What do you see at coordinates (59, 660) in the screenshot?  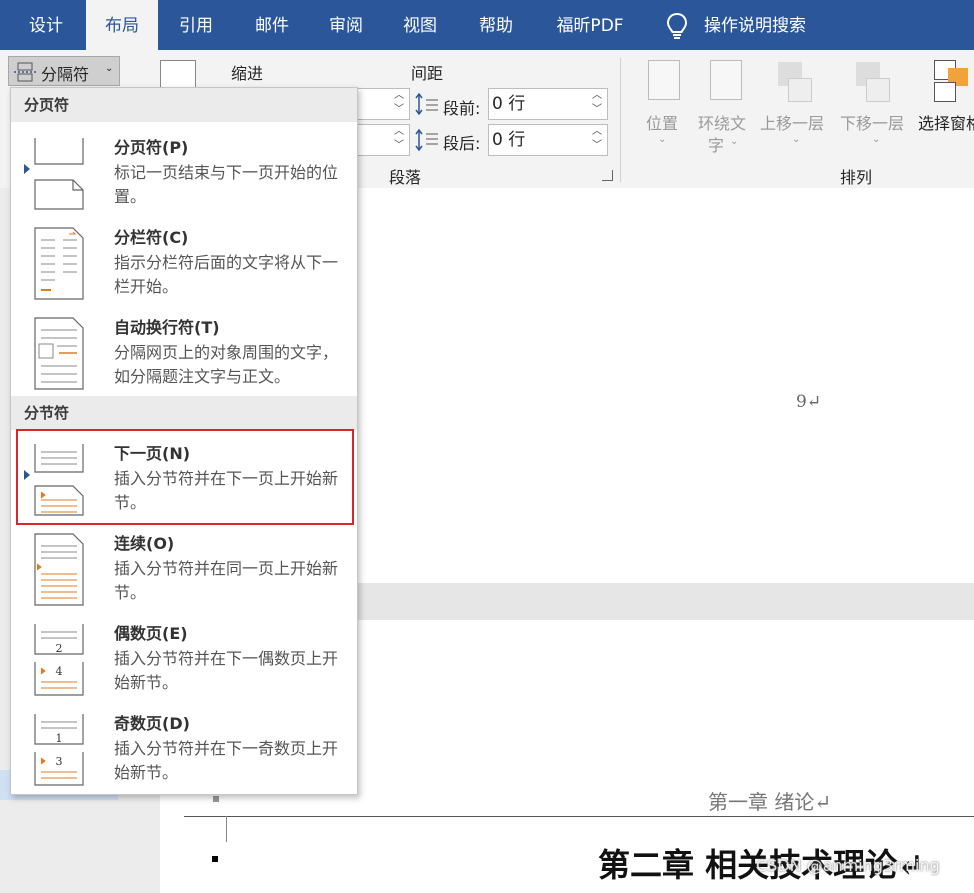 I see `even-page-section-icon: 2 4` at bounding box center [59, 660].